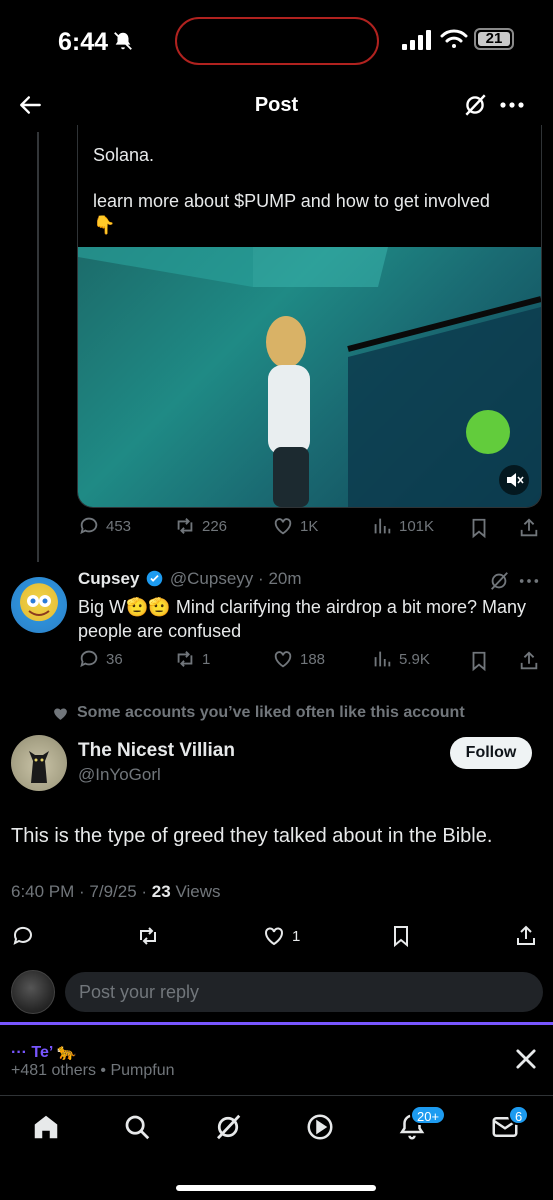 This screenshot has width=553, height=1200. I want to click on views-count: 5.9K, so click(414, 659).